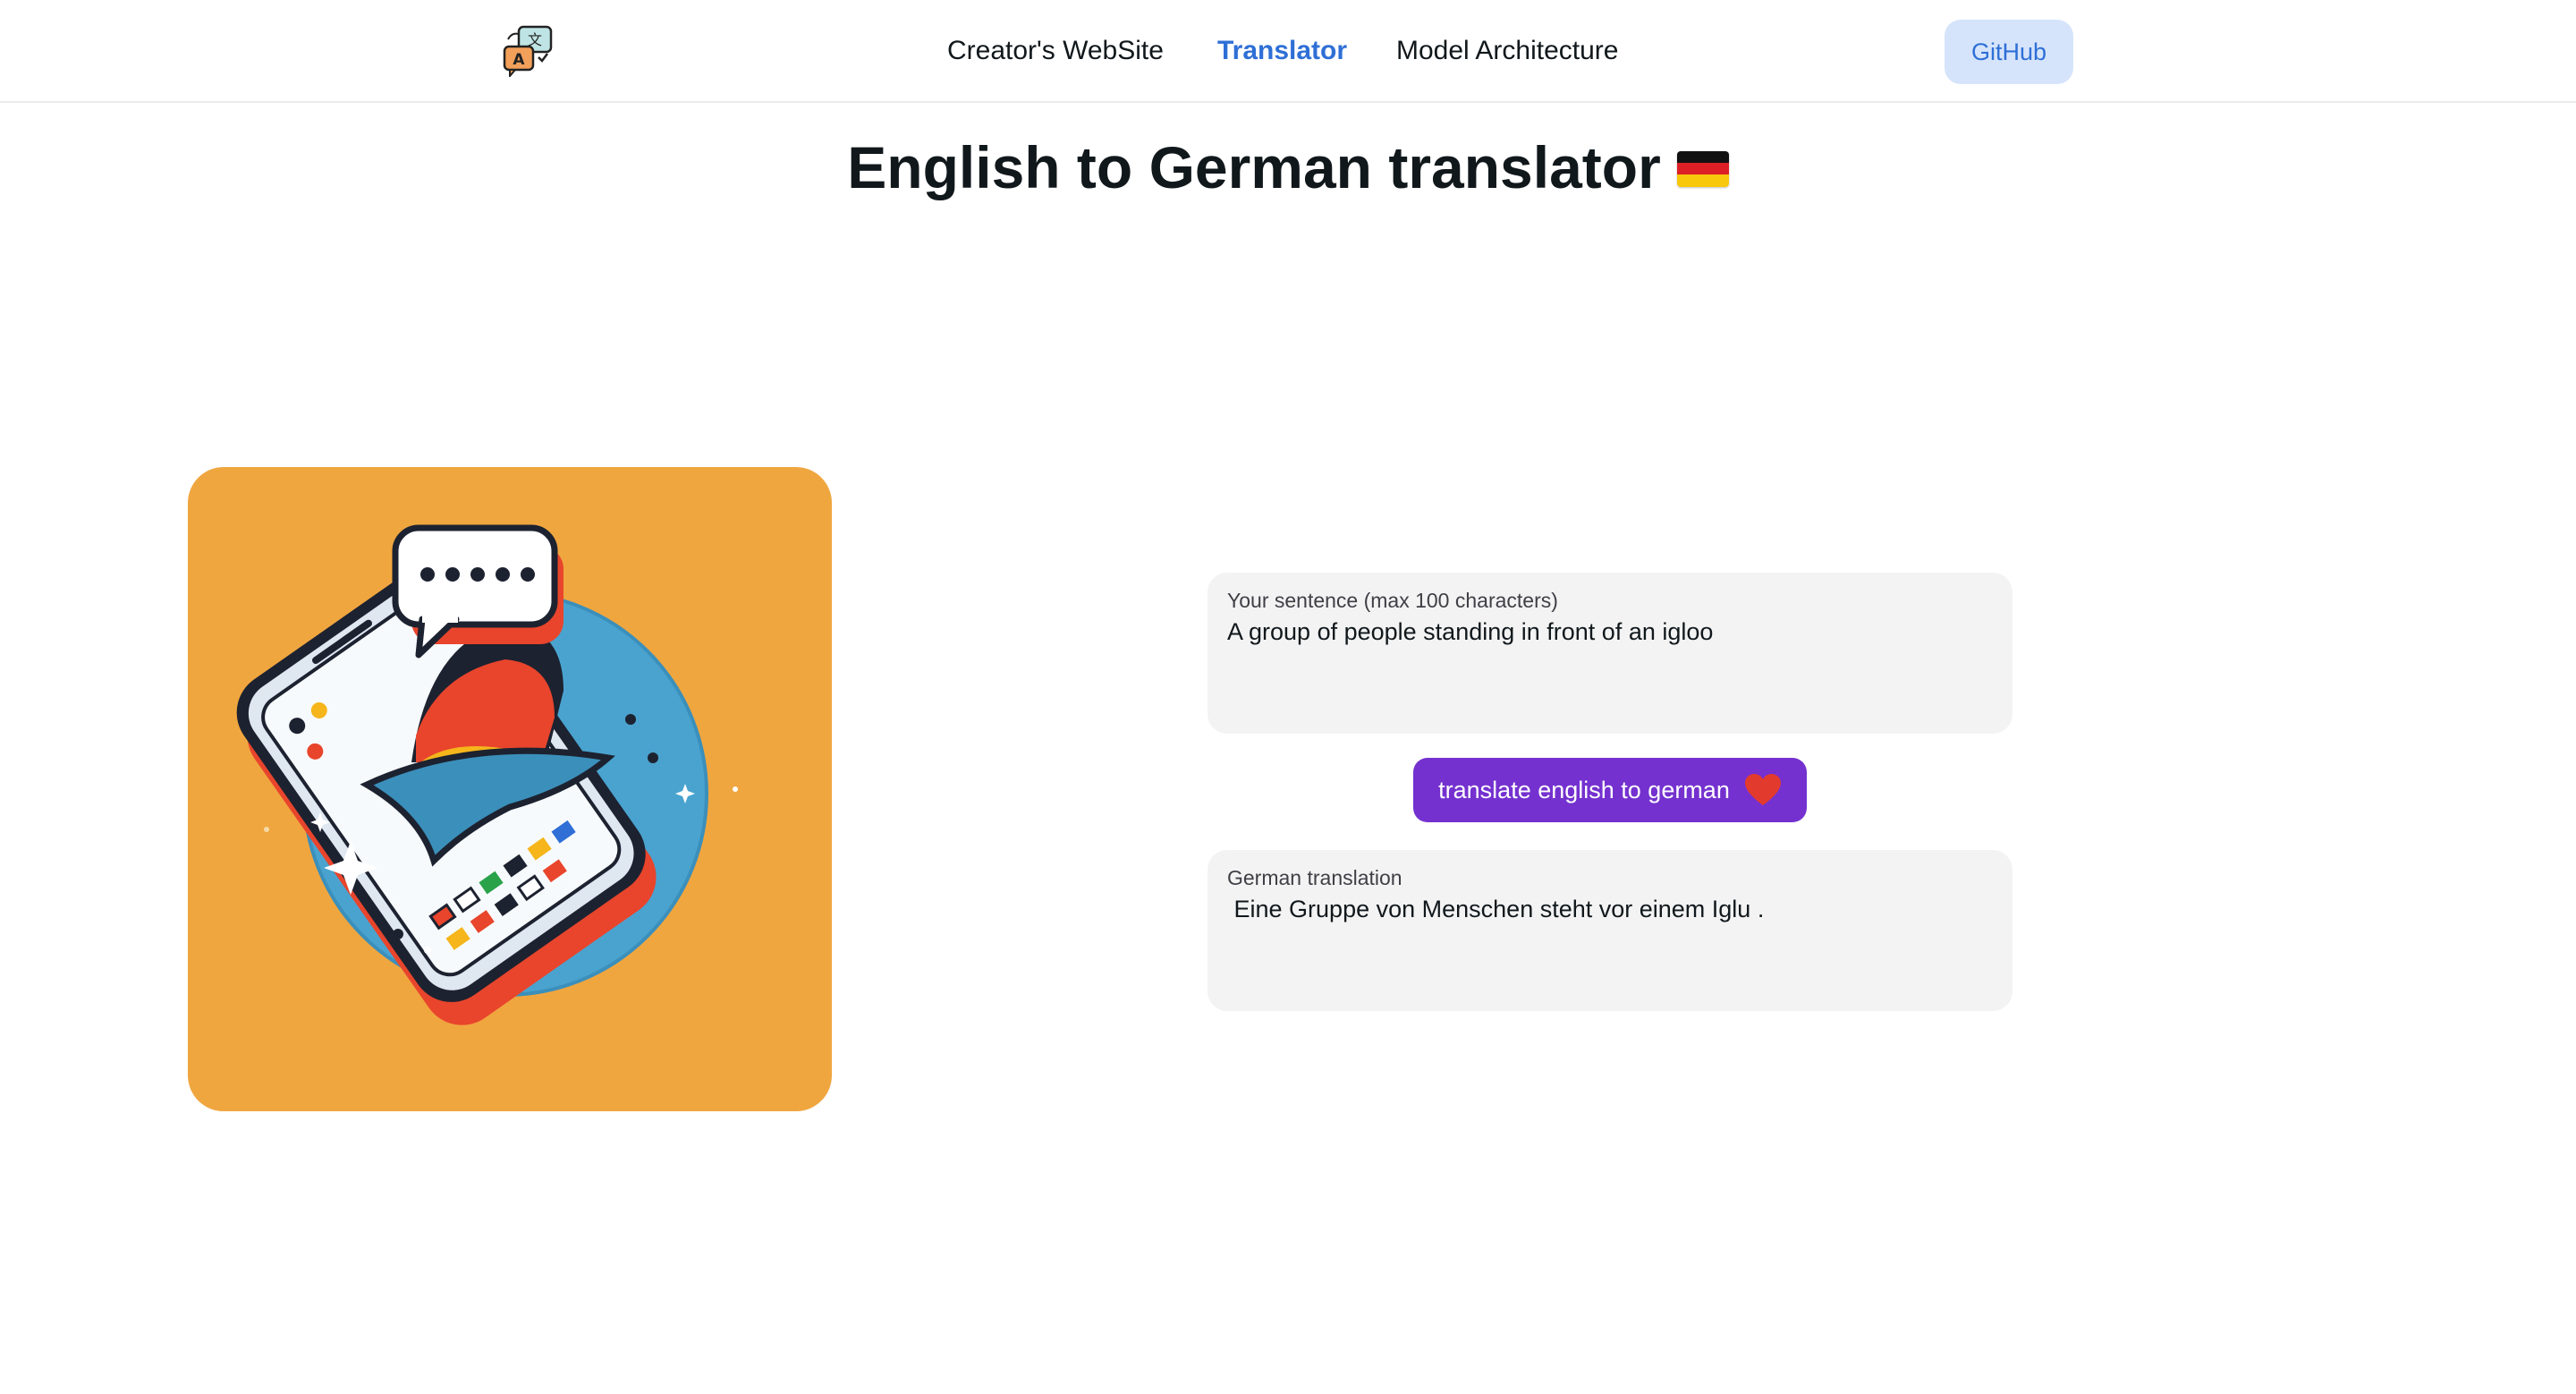 This screenshot has width=2576, height=1394. Describe the element at coordinates (1254, 167) in the screenshot. I see `page-title-text: English to German translator` at that location.